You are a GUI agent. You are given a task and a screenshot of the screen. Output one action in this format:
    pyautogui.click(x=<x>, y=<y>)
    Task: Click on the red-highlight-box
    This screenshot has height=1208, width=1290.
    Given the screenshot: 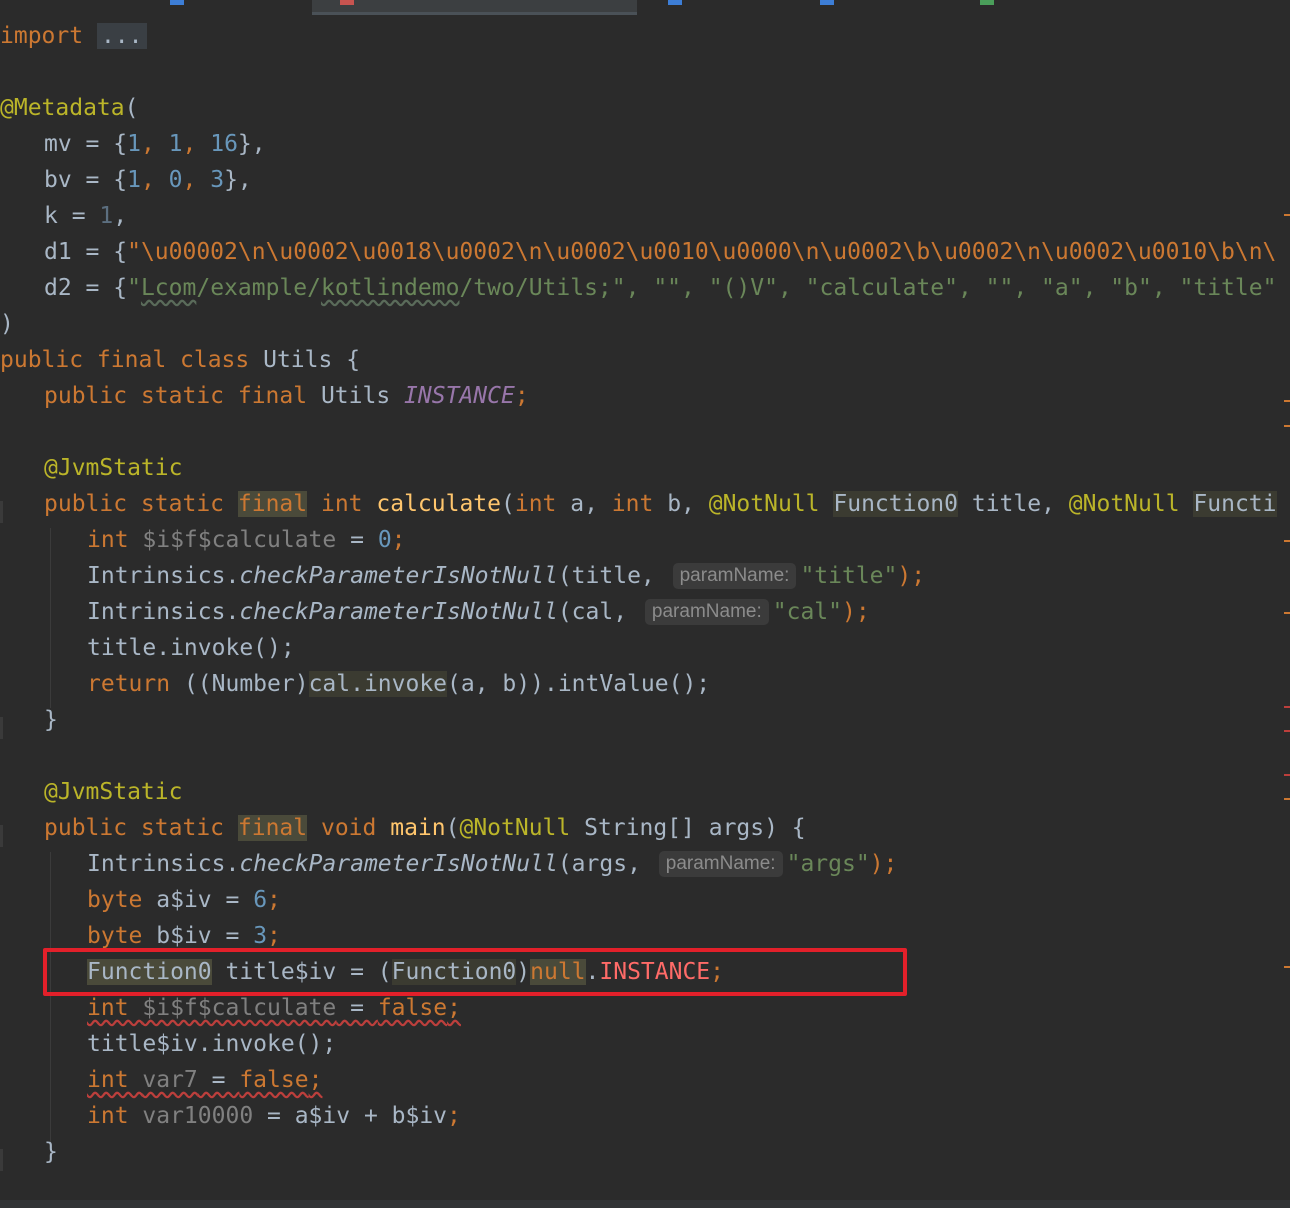 What is the action you would take?
    pyautogui.click(x=475, y=972)
    